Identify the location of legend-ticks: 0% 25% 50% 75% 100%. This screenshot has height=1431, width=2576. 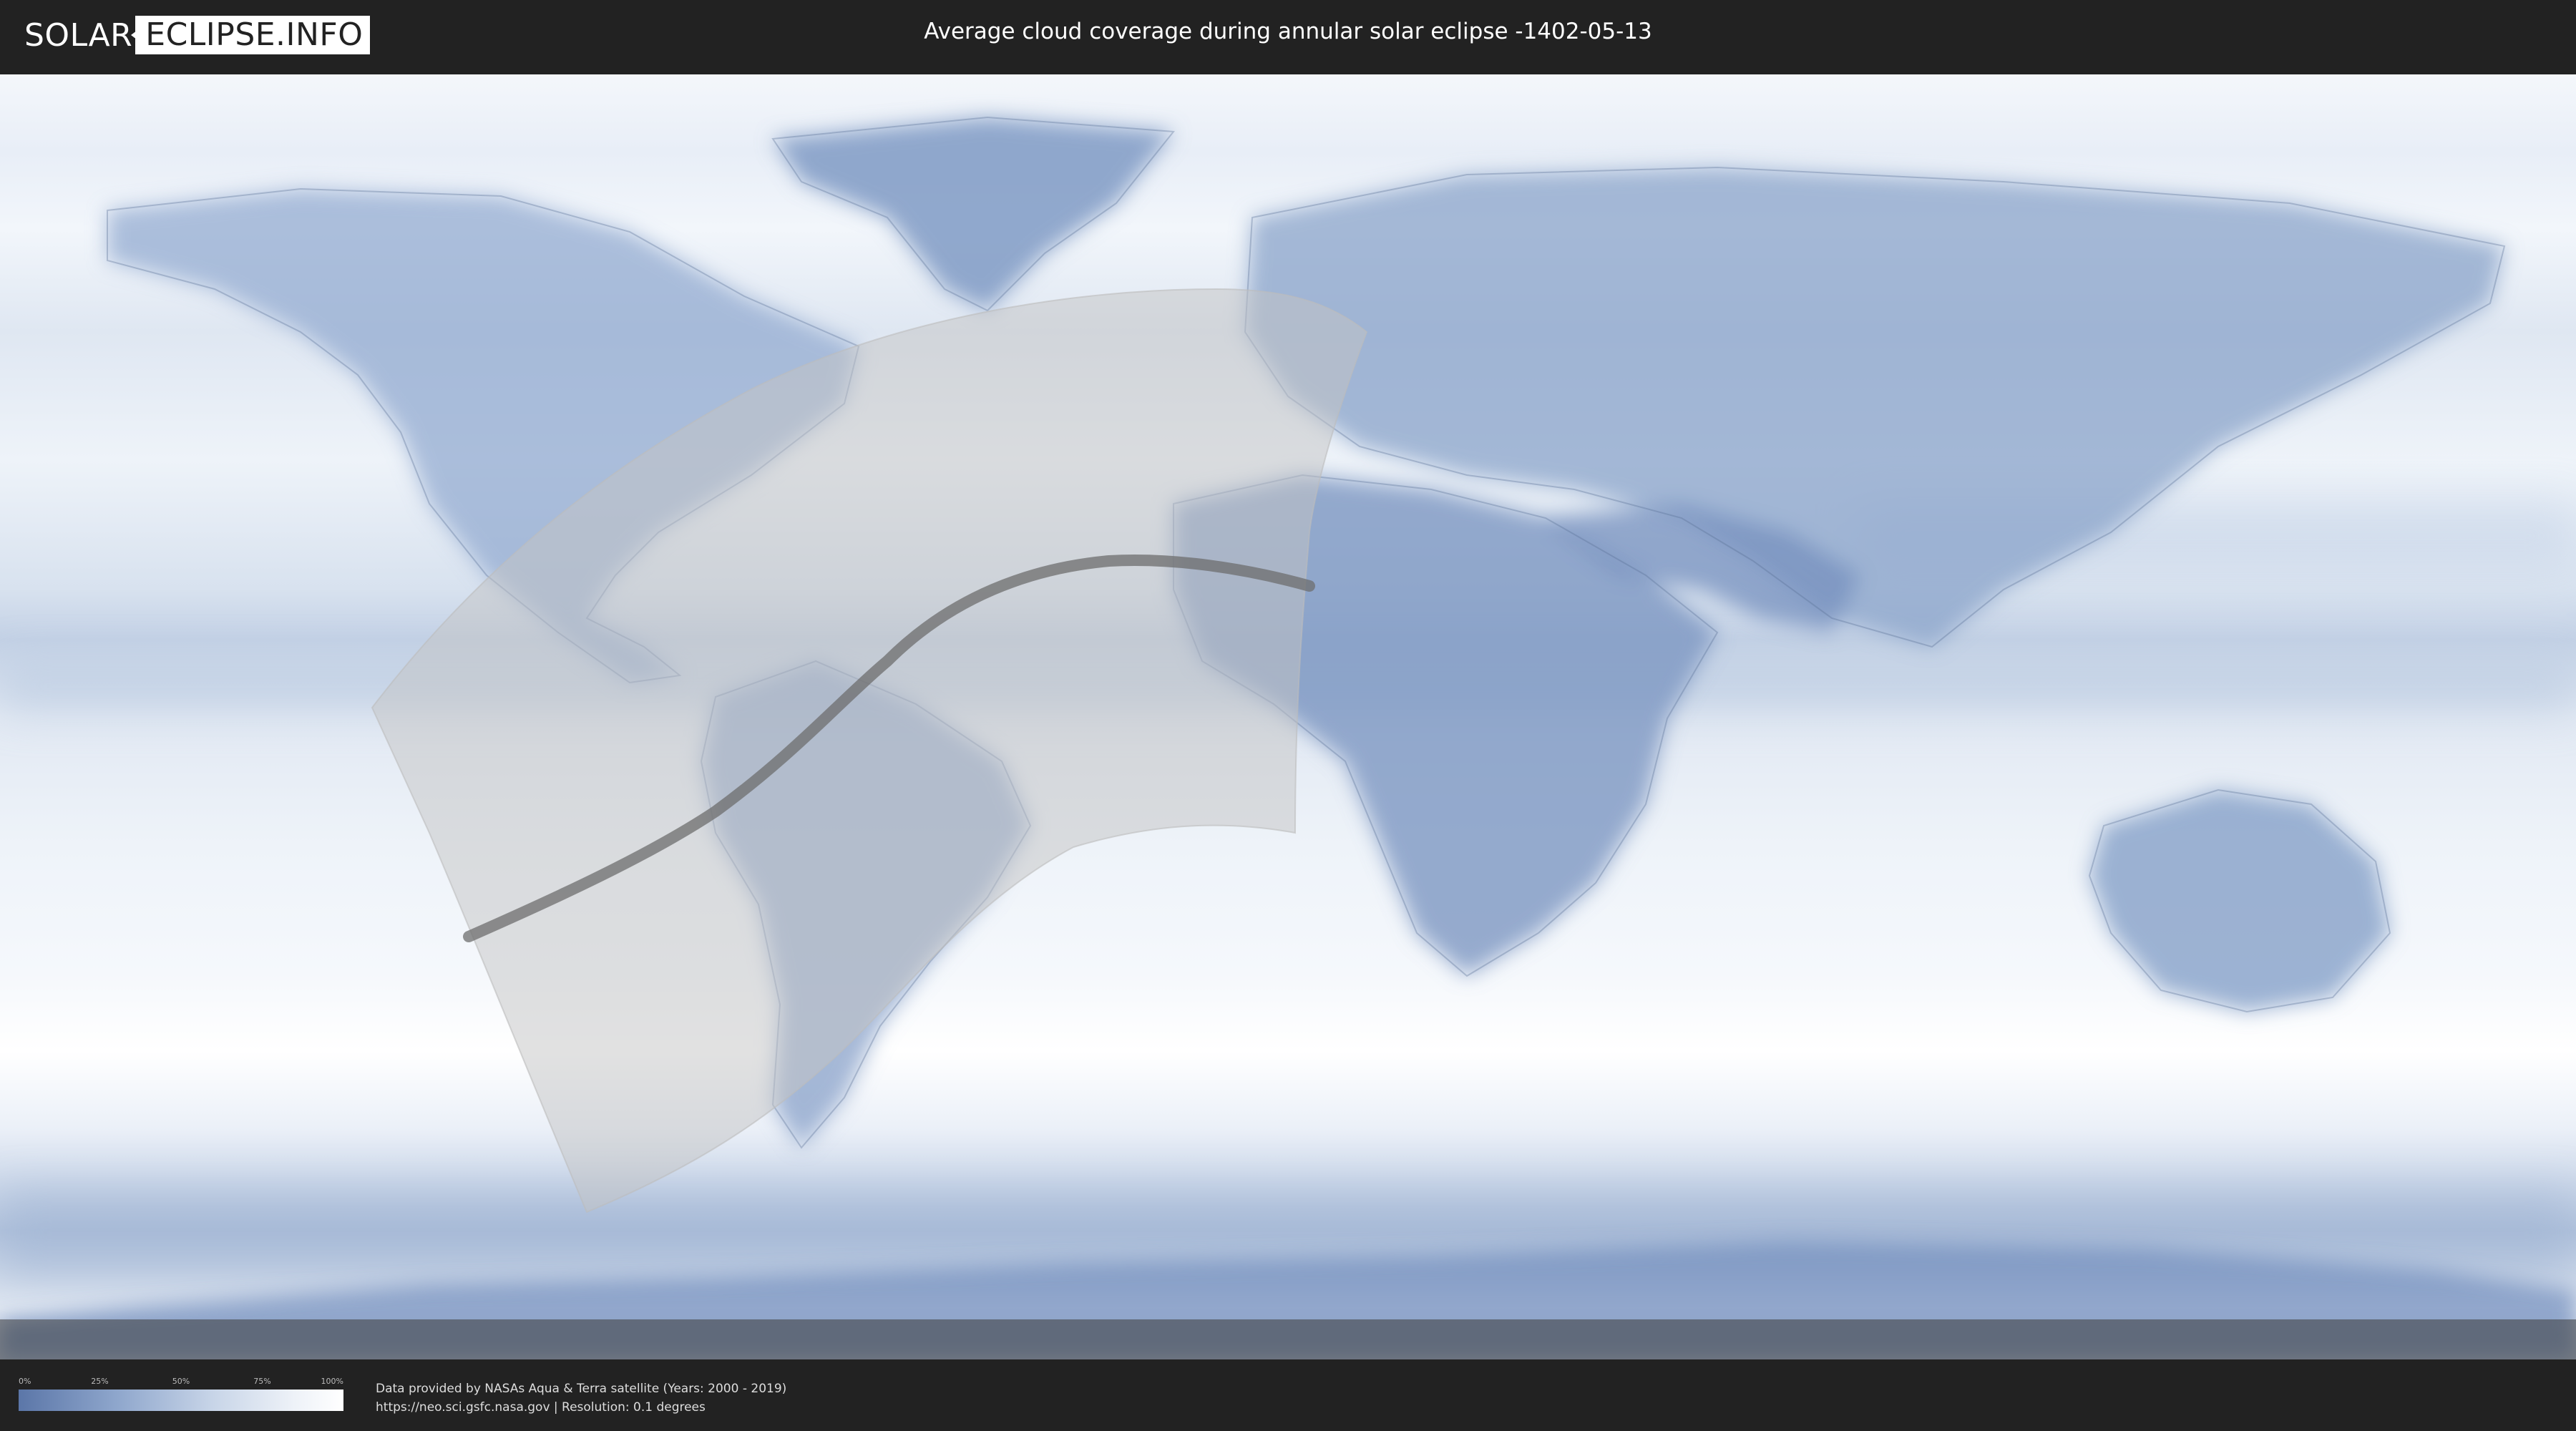
(181, 1382).